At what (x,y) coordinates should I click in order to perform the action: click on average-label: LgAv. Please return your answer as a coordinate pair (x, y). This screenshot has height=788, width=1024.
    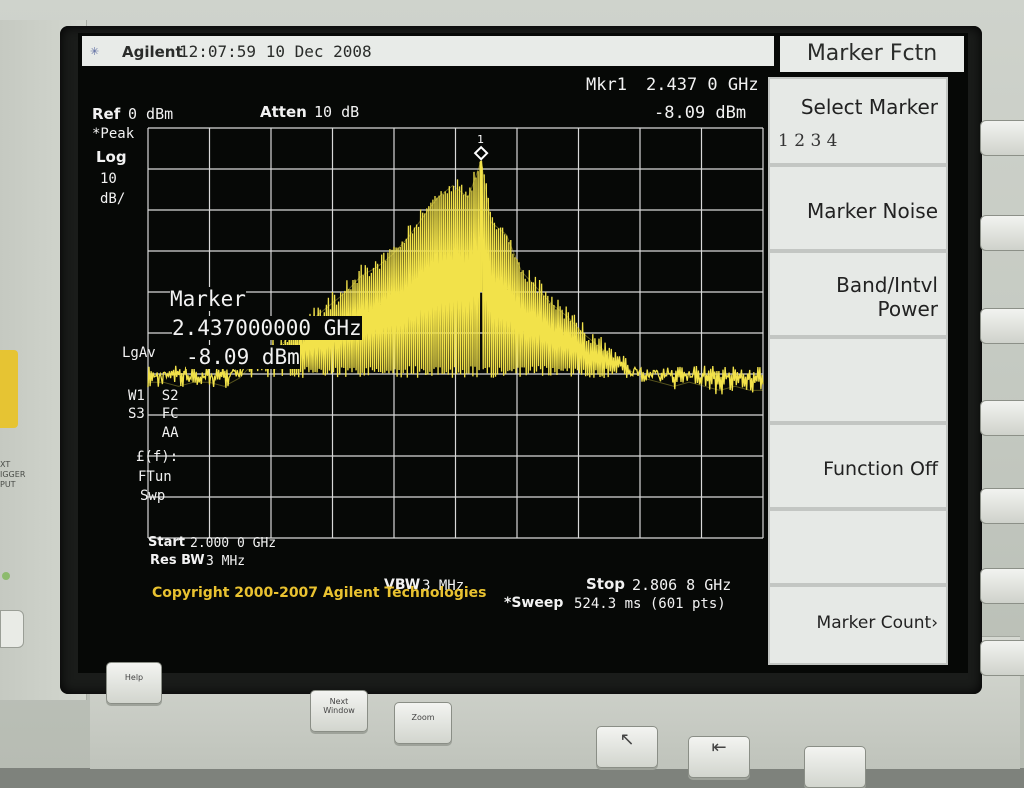
    Looking at the image, I should click on (139, 353).